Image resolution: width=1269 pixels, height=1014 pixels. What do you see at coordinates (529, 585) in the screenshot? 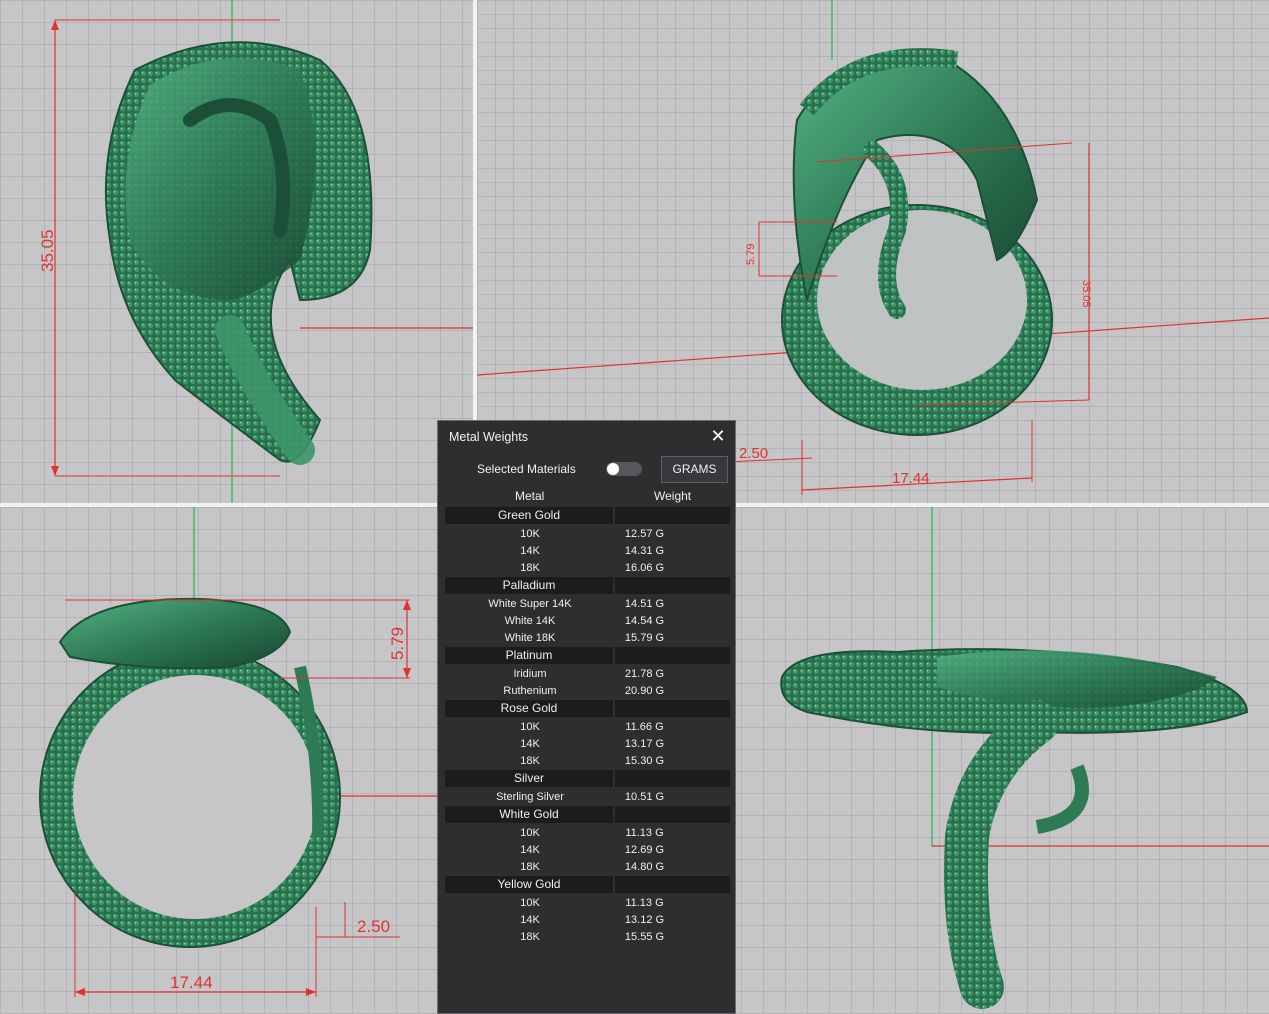
I see `metal-category-label: Palladium` at bounding box center [529, 585].